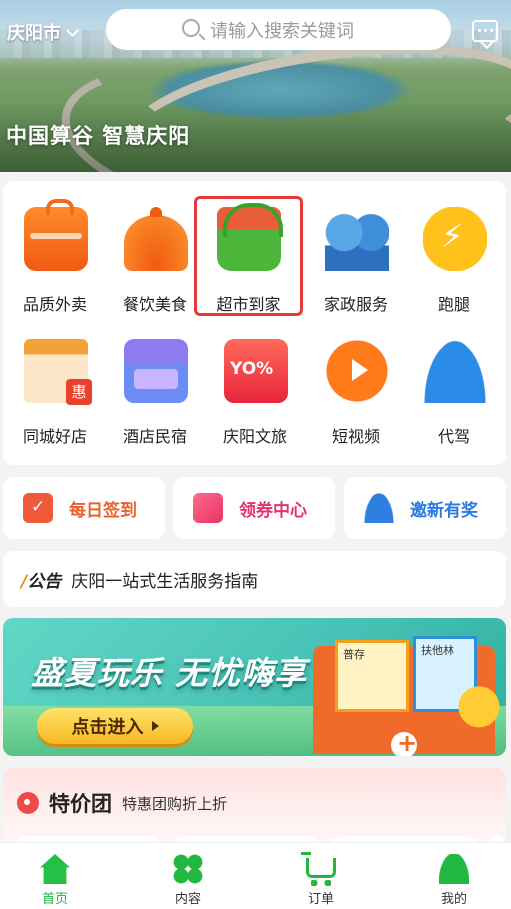 This screenshot has height=909, width=511. What do you see at coordinates (188, 869) in the screenshot?
I see `content-grid-icon` at bounding box center [188, 869].